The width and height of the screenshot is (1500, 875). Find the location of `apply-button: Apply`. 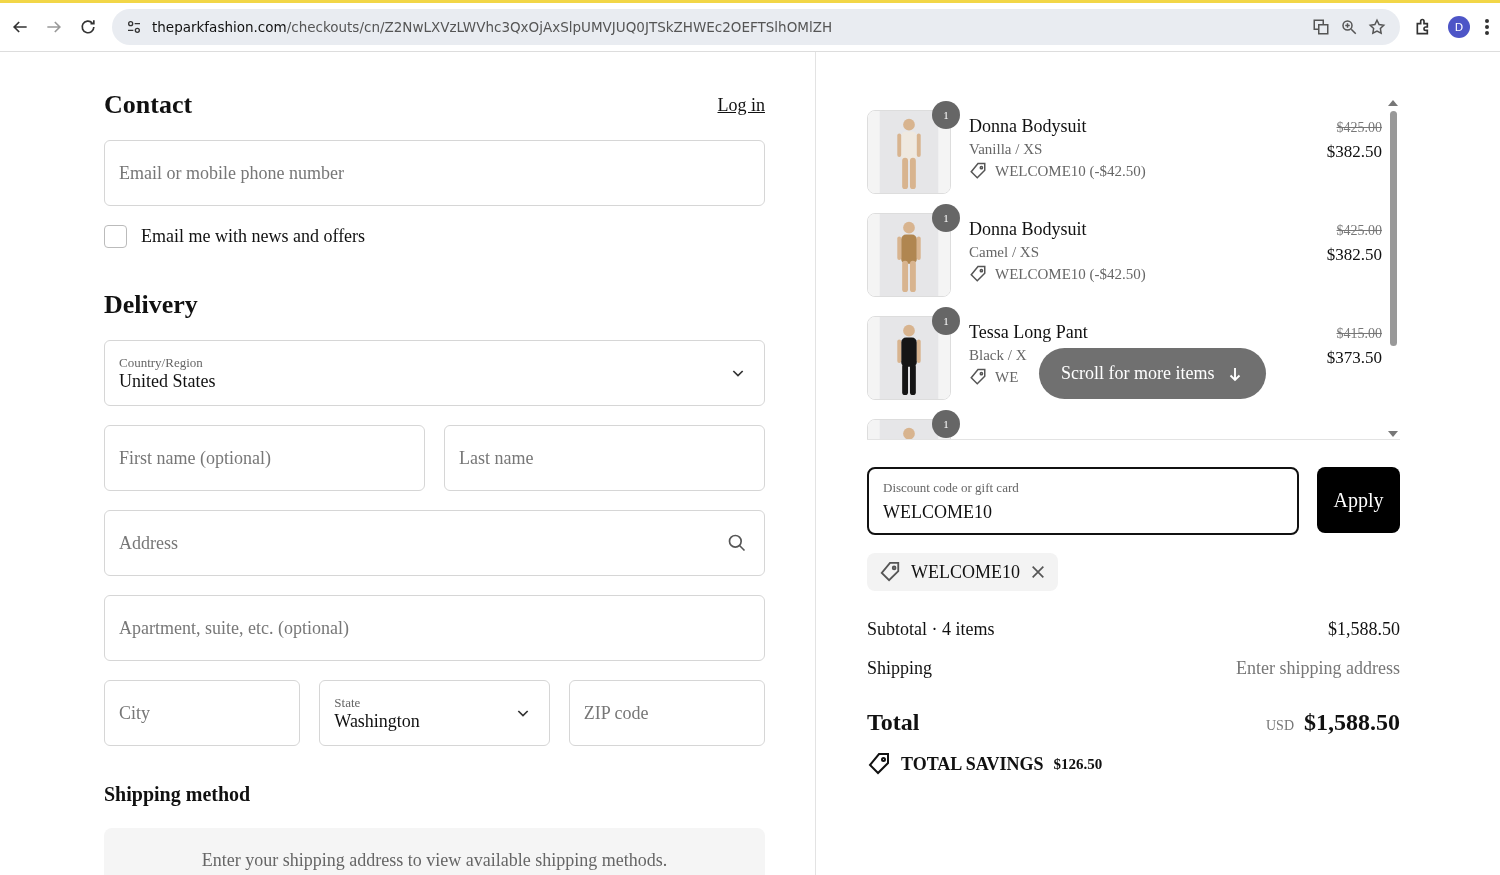

apply-button: Apply is located at coordinates (1358, 500).